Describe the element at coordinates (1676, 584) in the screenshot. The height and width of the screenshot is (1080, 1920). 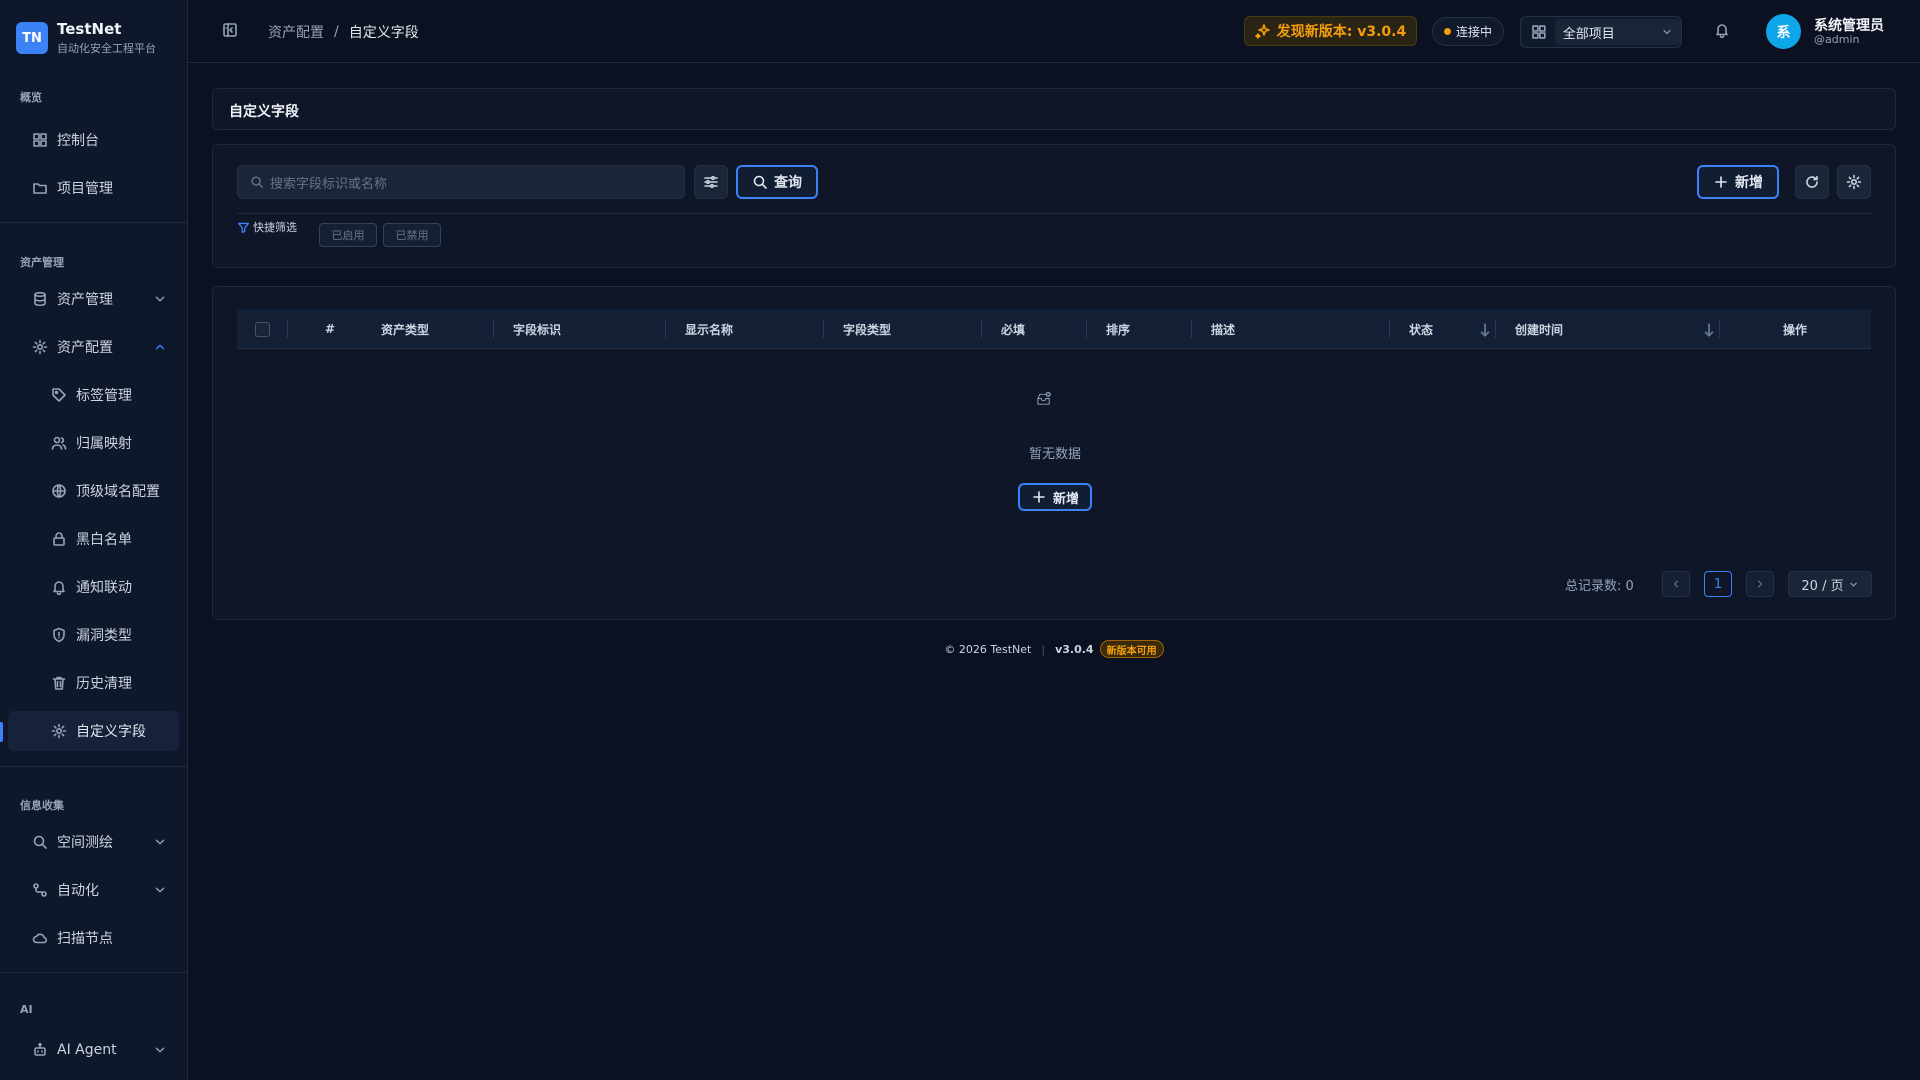
I see `prev-page-button` at that location.